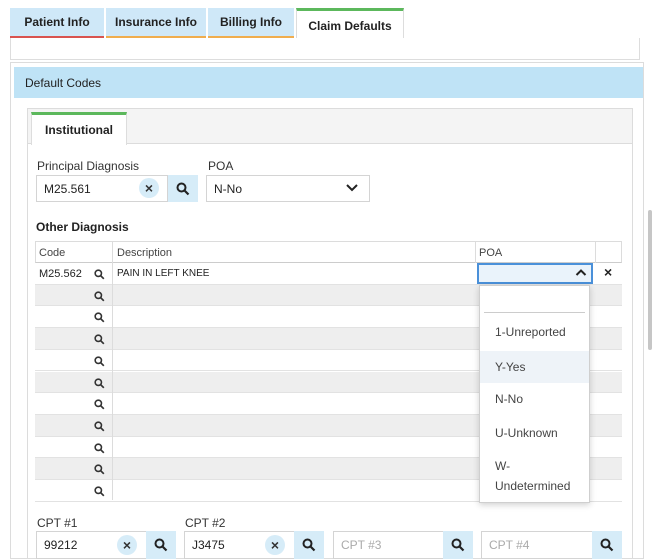 Image resolution: width=659 pixels, height=559 pixels. I want to click on poa-label: POA, so click(221, 166).